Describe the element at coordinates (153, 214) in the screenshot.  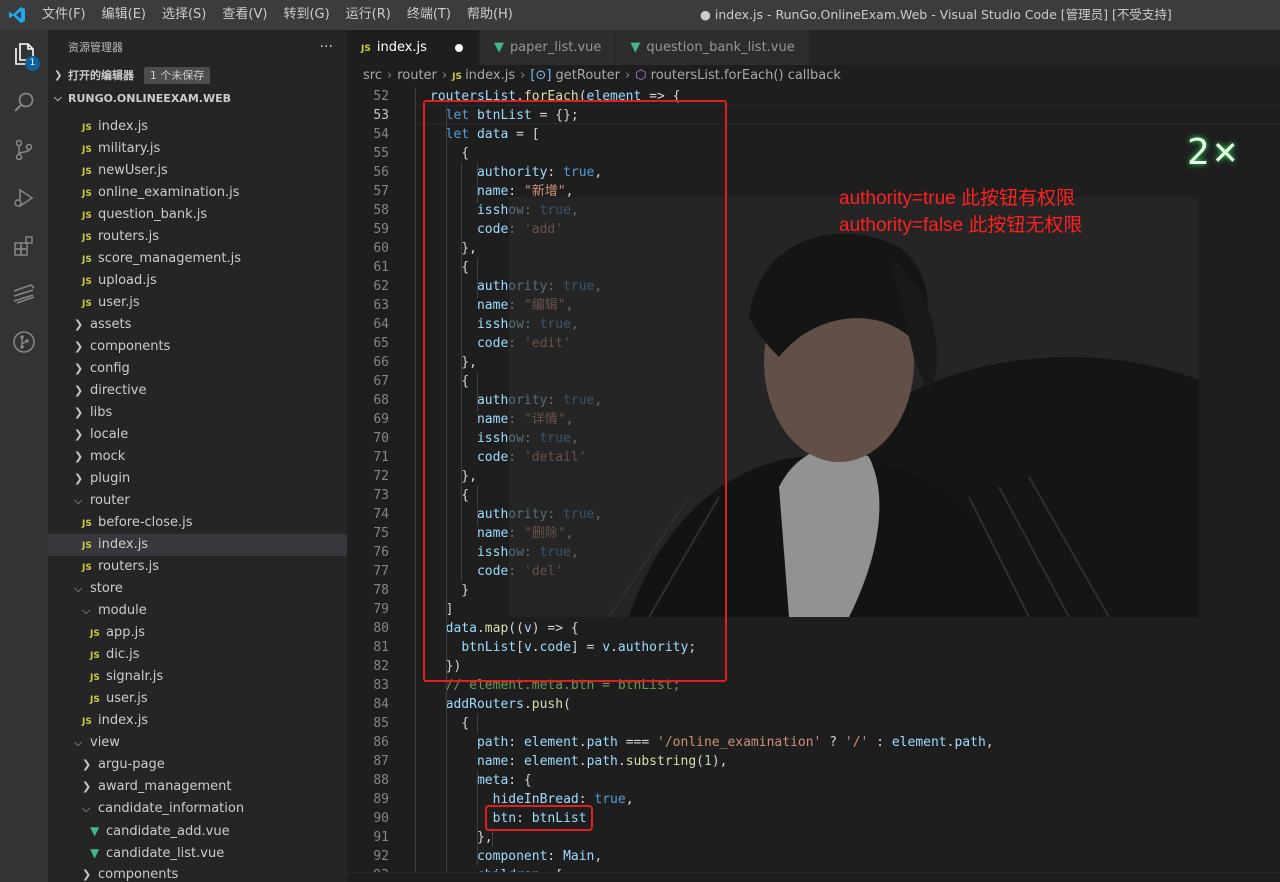
I see `tree-item-label: question_bank.js` at that location.